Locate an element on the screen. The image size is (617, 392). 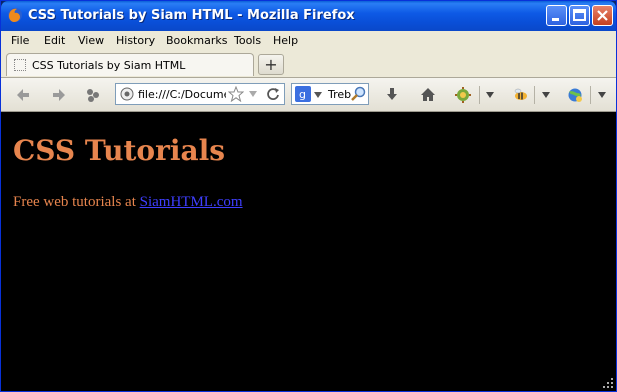
menu-bookmarks: Bookmarks is located at coordinates (196, 40).